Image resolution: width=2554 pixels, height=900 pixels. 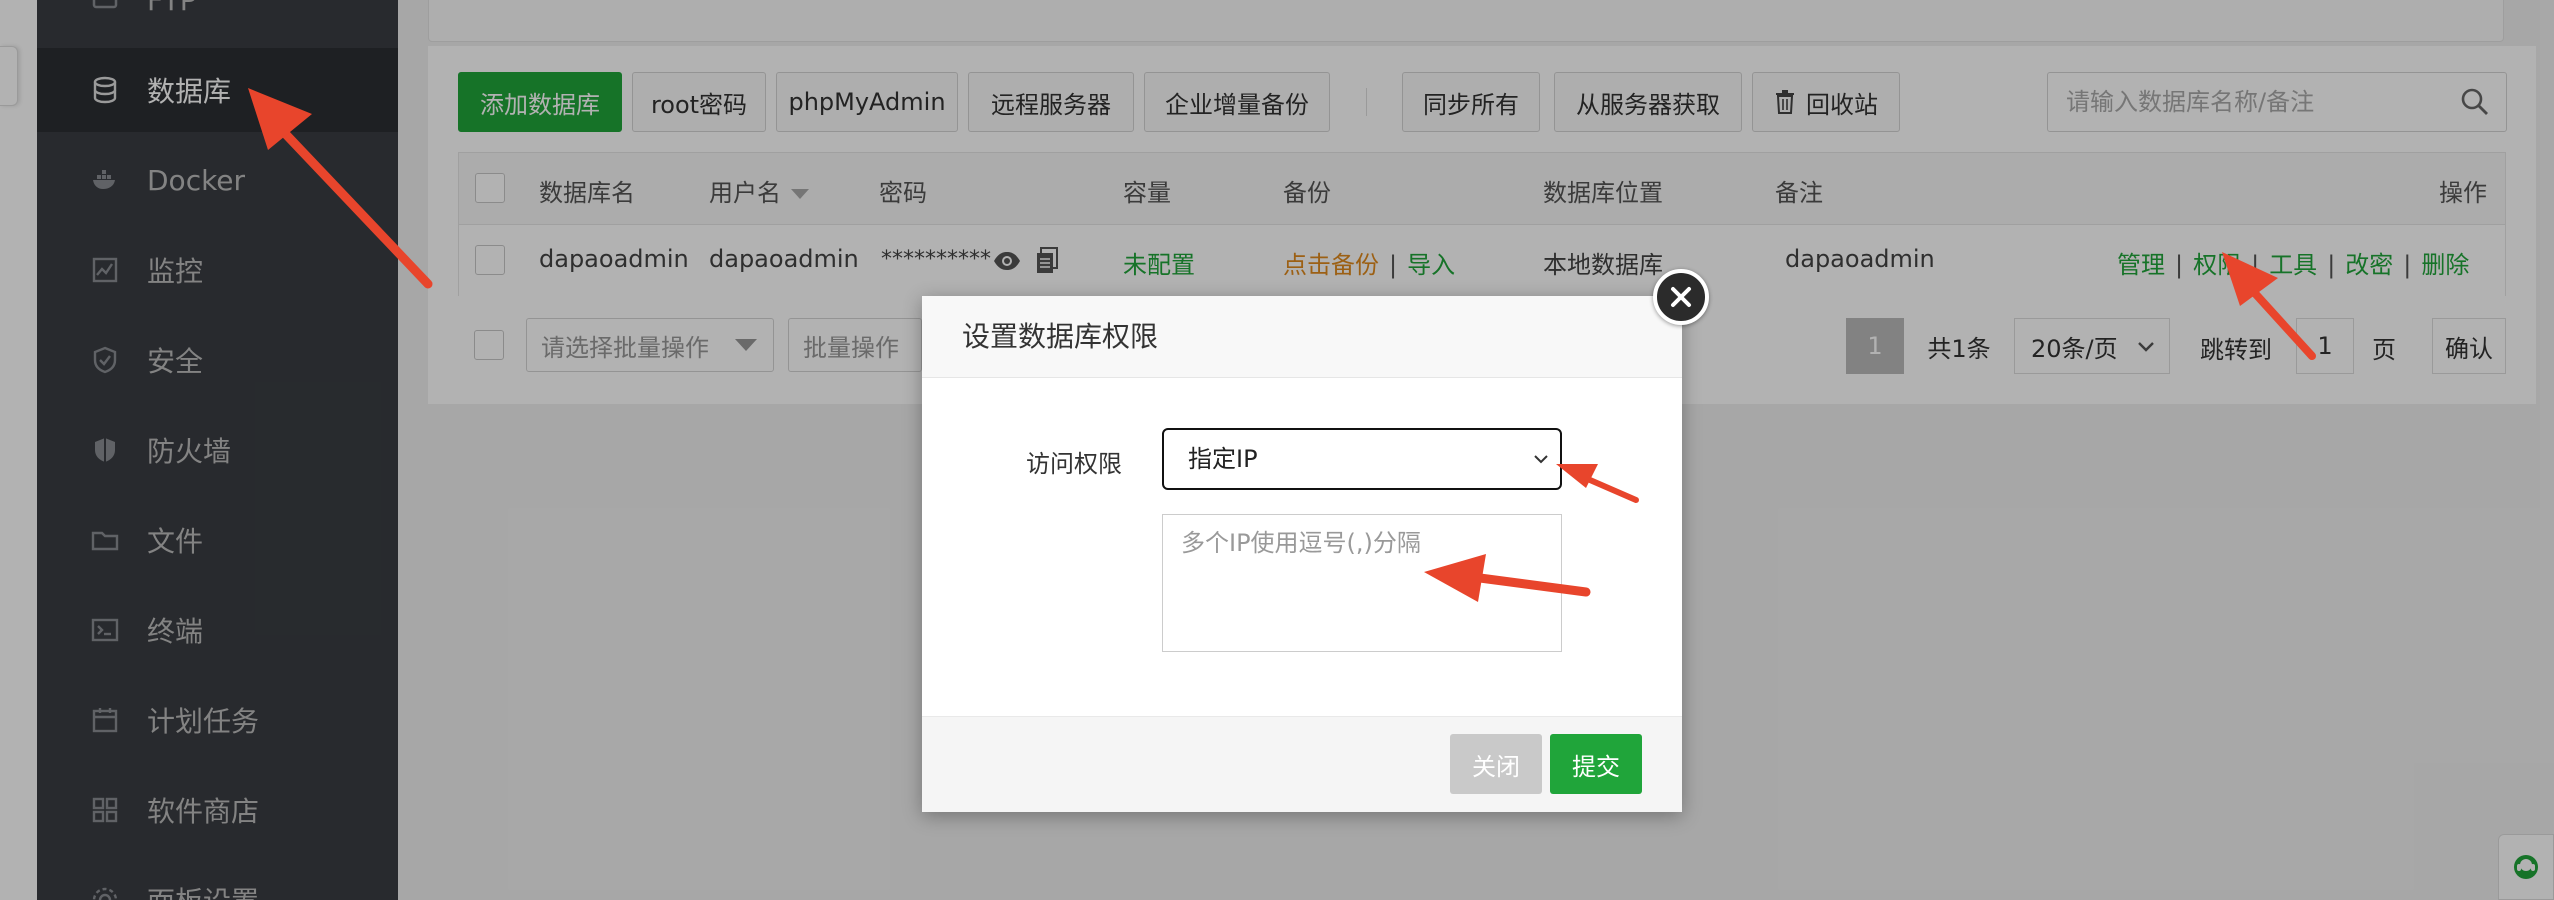 I want to click on access-select-value: 指定IP, so click(x=1223, y=459).